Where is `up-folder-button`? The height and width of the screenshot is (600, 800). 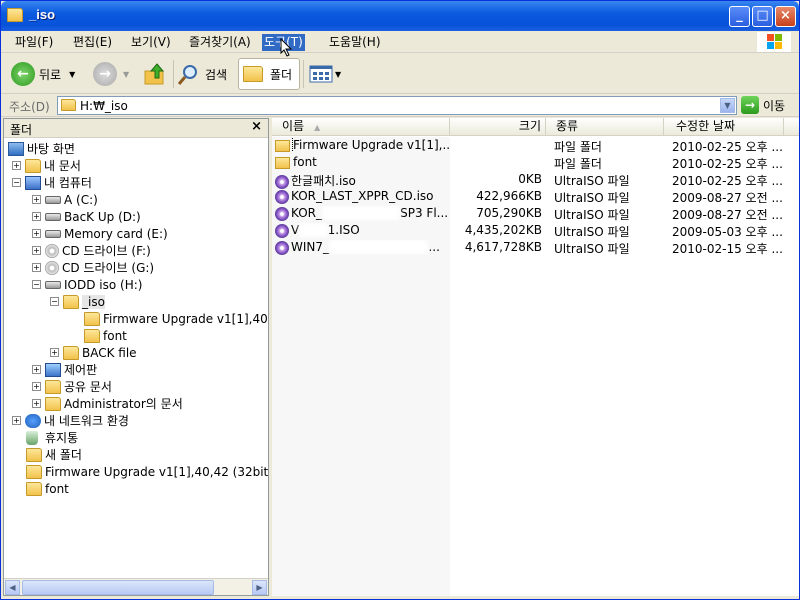
up-folder-button is located at coordinates (155, 74).